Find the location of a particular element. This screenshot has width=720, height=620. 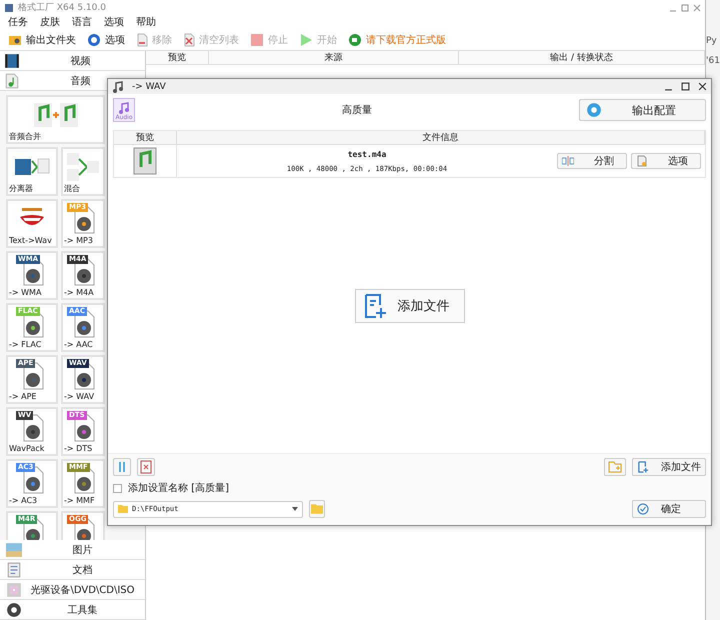

folder-plus-icon is located at coordinates (615, 467).